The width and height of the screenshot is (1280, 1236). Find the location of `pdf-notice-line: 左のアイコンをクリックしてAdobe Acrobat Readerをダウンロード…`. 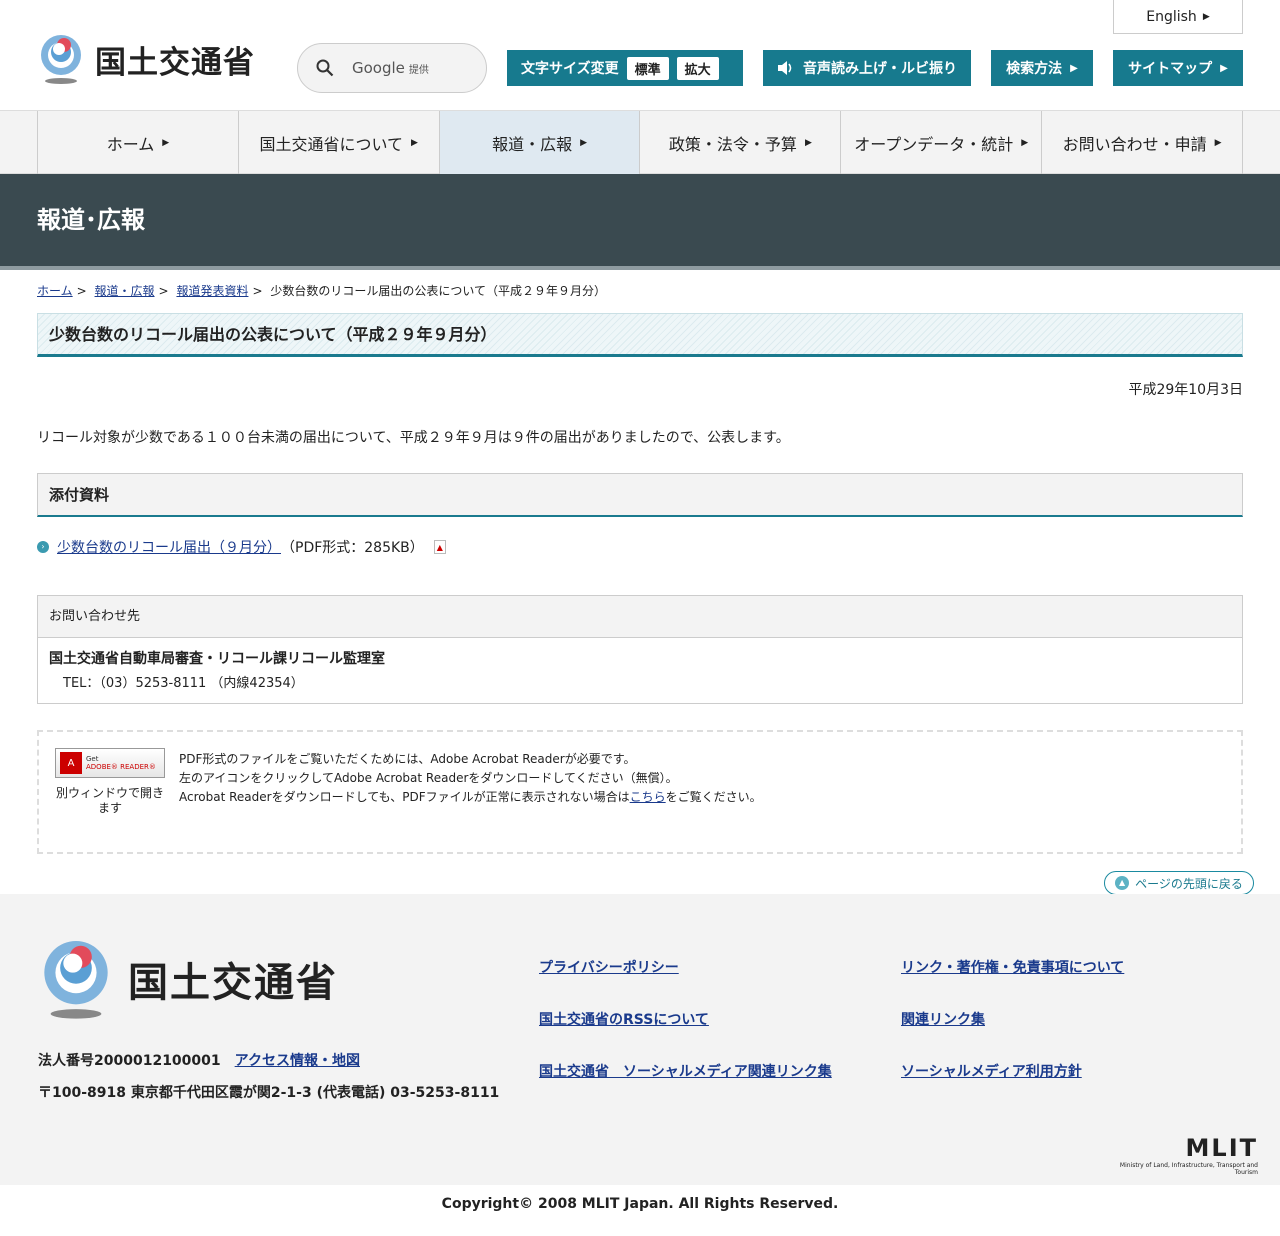

pdf-notice-line: 左のアイコンをクリックしてAdobe Acrobat Readerをダウンロード… is located at coordinates (428, 778).